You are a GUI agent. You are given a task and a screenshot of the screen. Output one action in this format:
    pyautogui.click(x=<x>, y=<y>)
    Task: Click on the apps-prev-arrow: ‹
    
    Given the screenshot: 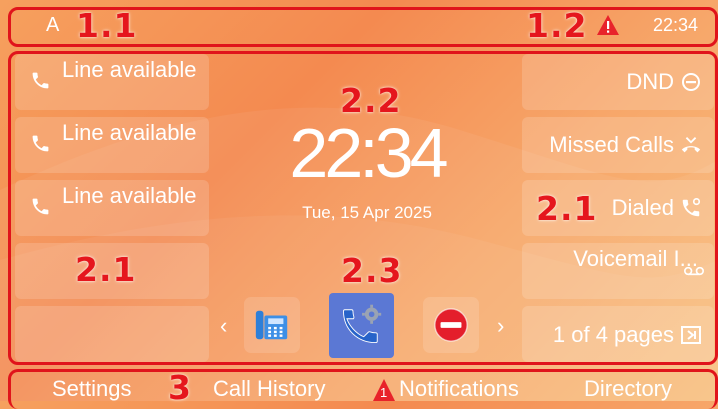 What is the action you would take?
    pyautogui.click(x=223, y=326)
    